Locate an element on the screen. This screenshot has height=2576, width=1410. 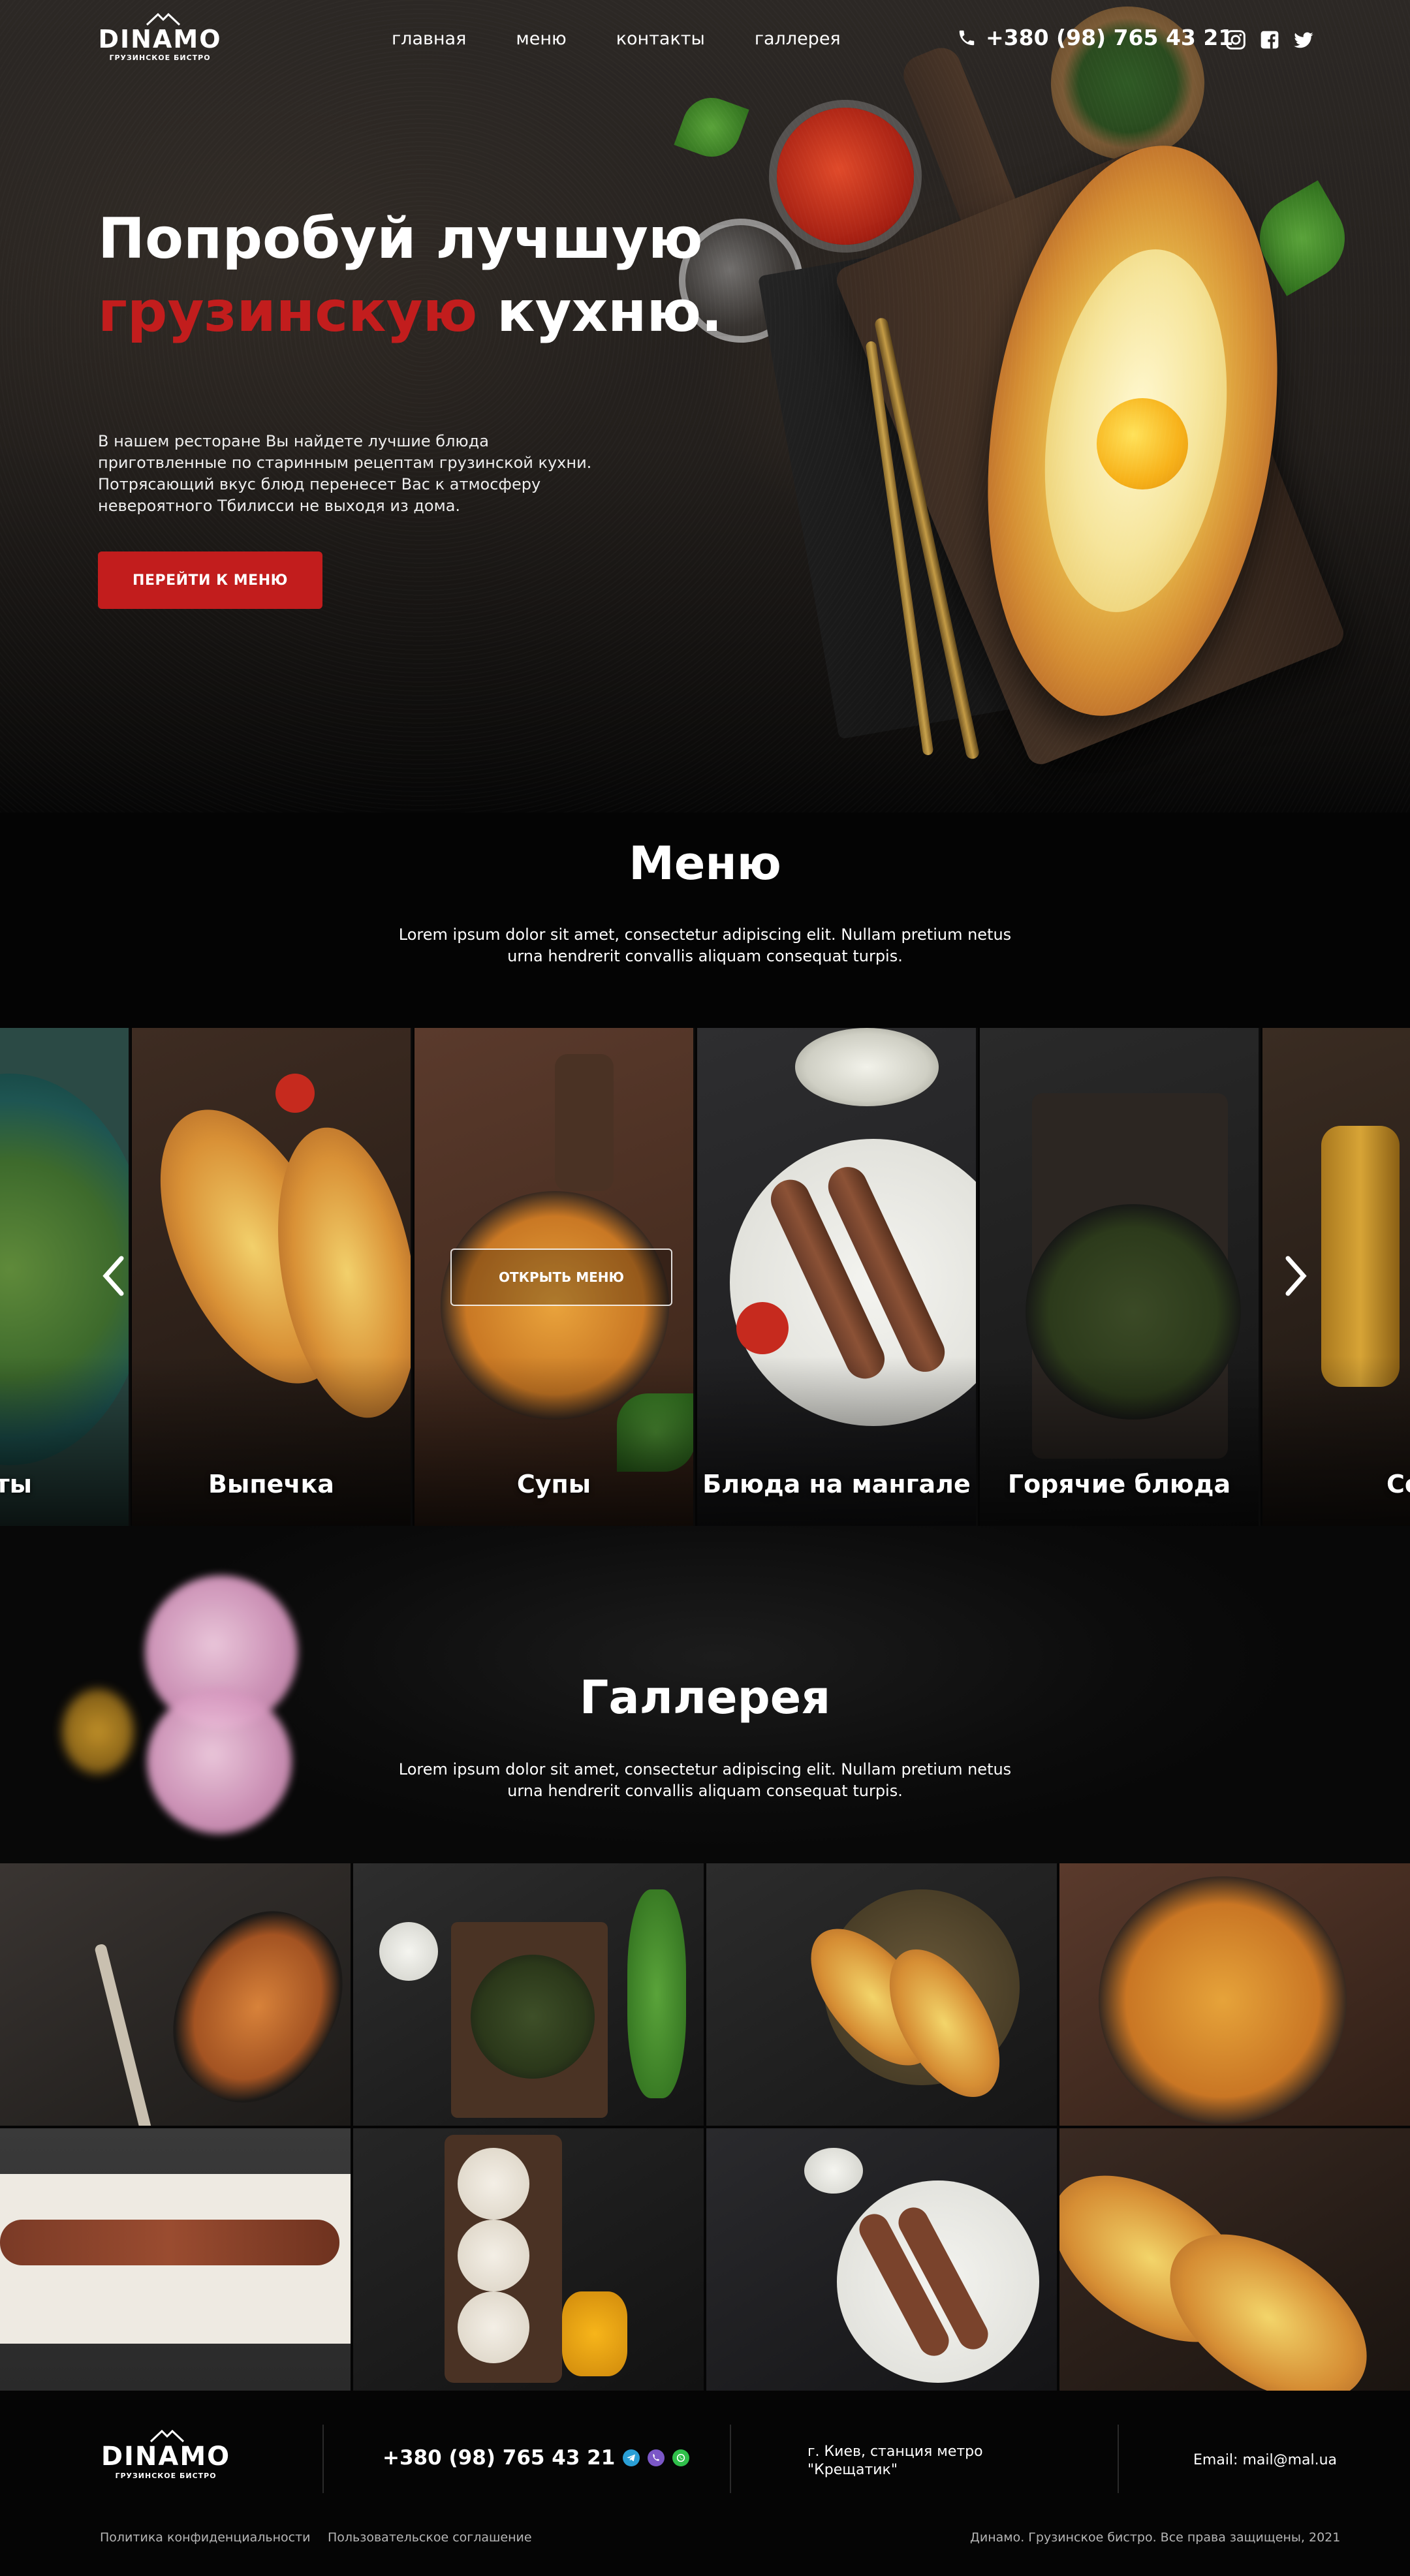
nav-link-contacts: контакты is located at coordinates (660, 39).